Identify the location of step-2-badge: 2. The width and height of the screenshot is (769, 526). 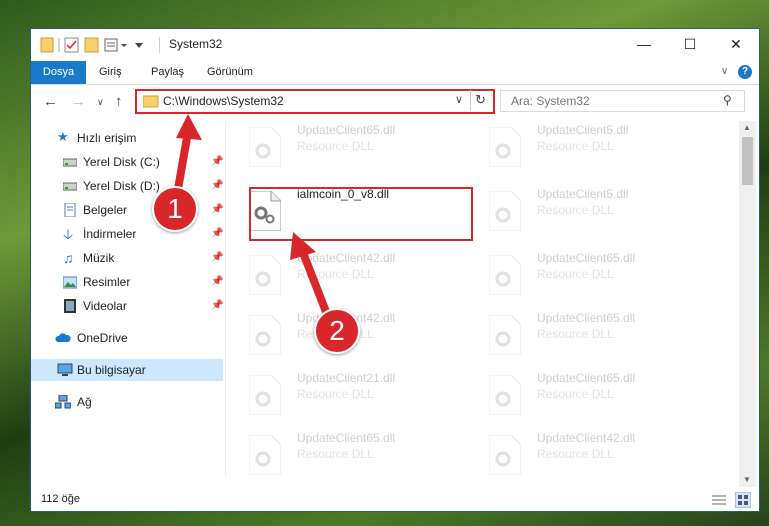
(337, 331).